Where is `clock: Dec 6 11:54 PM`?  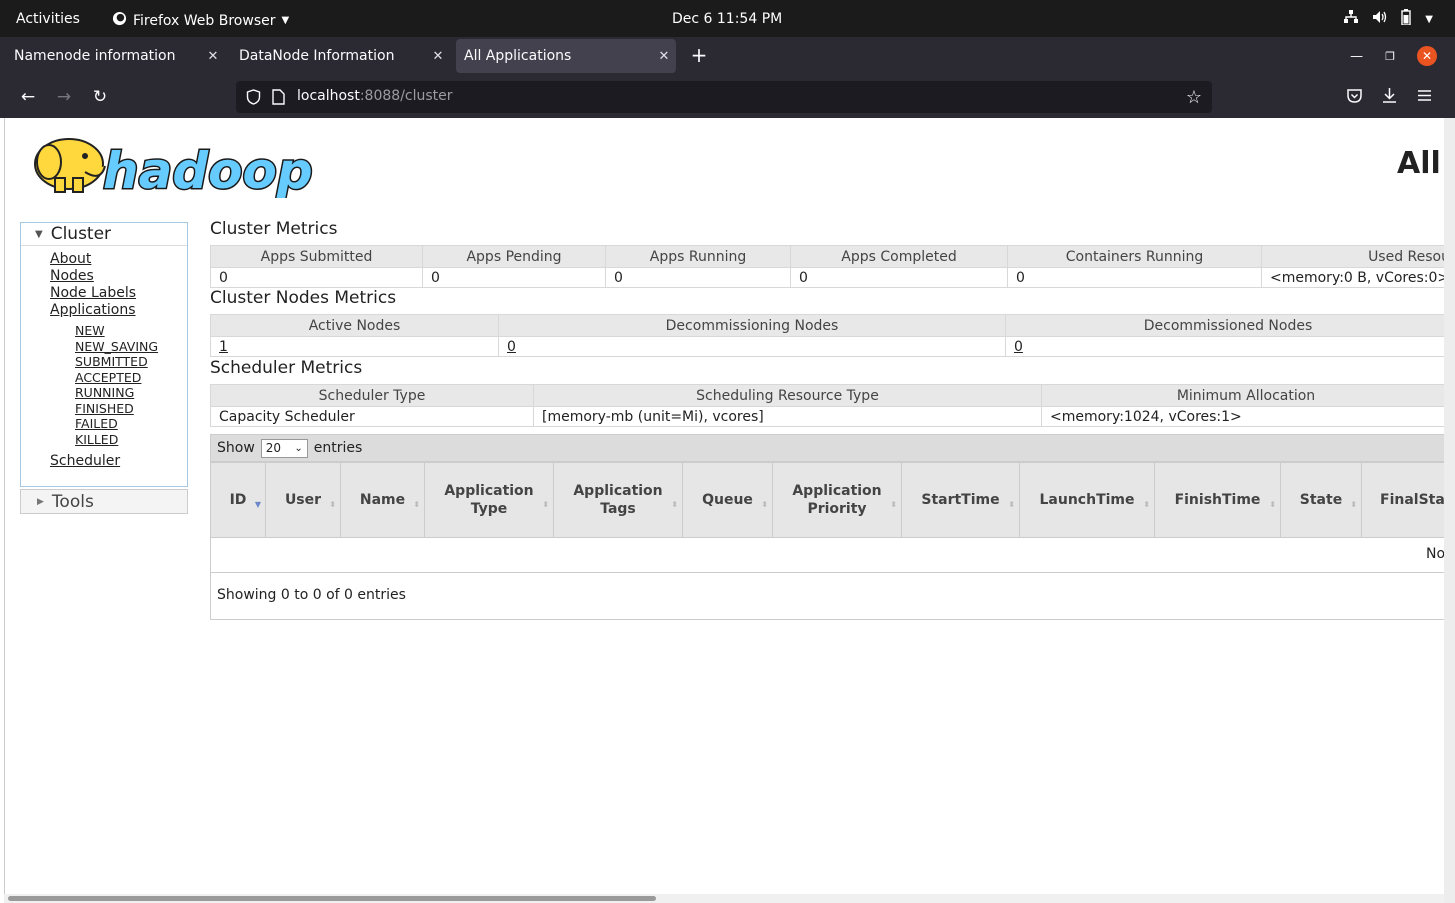 clock: Dec 6 11:54 PM is located at coordinates (727, 19).